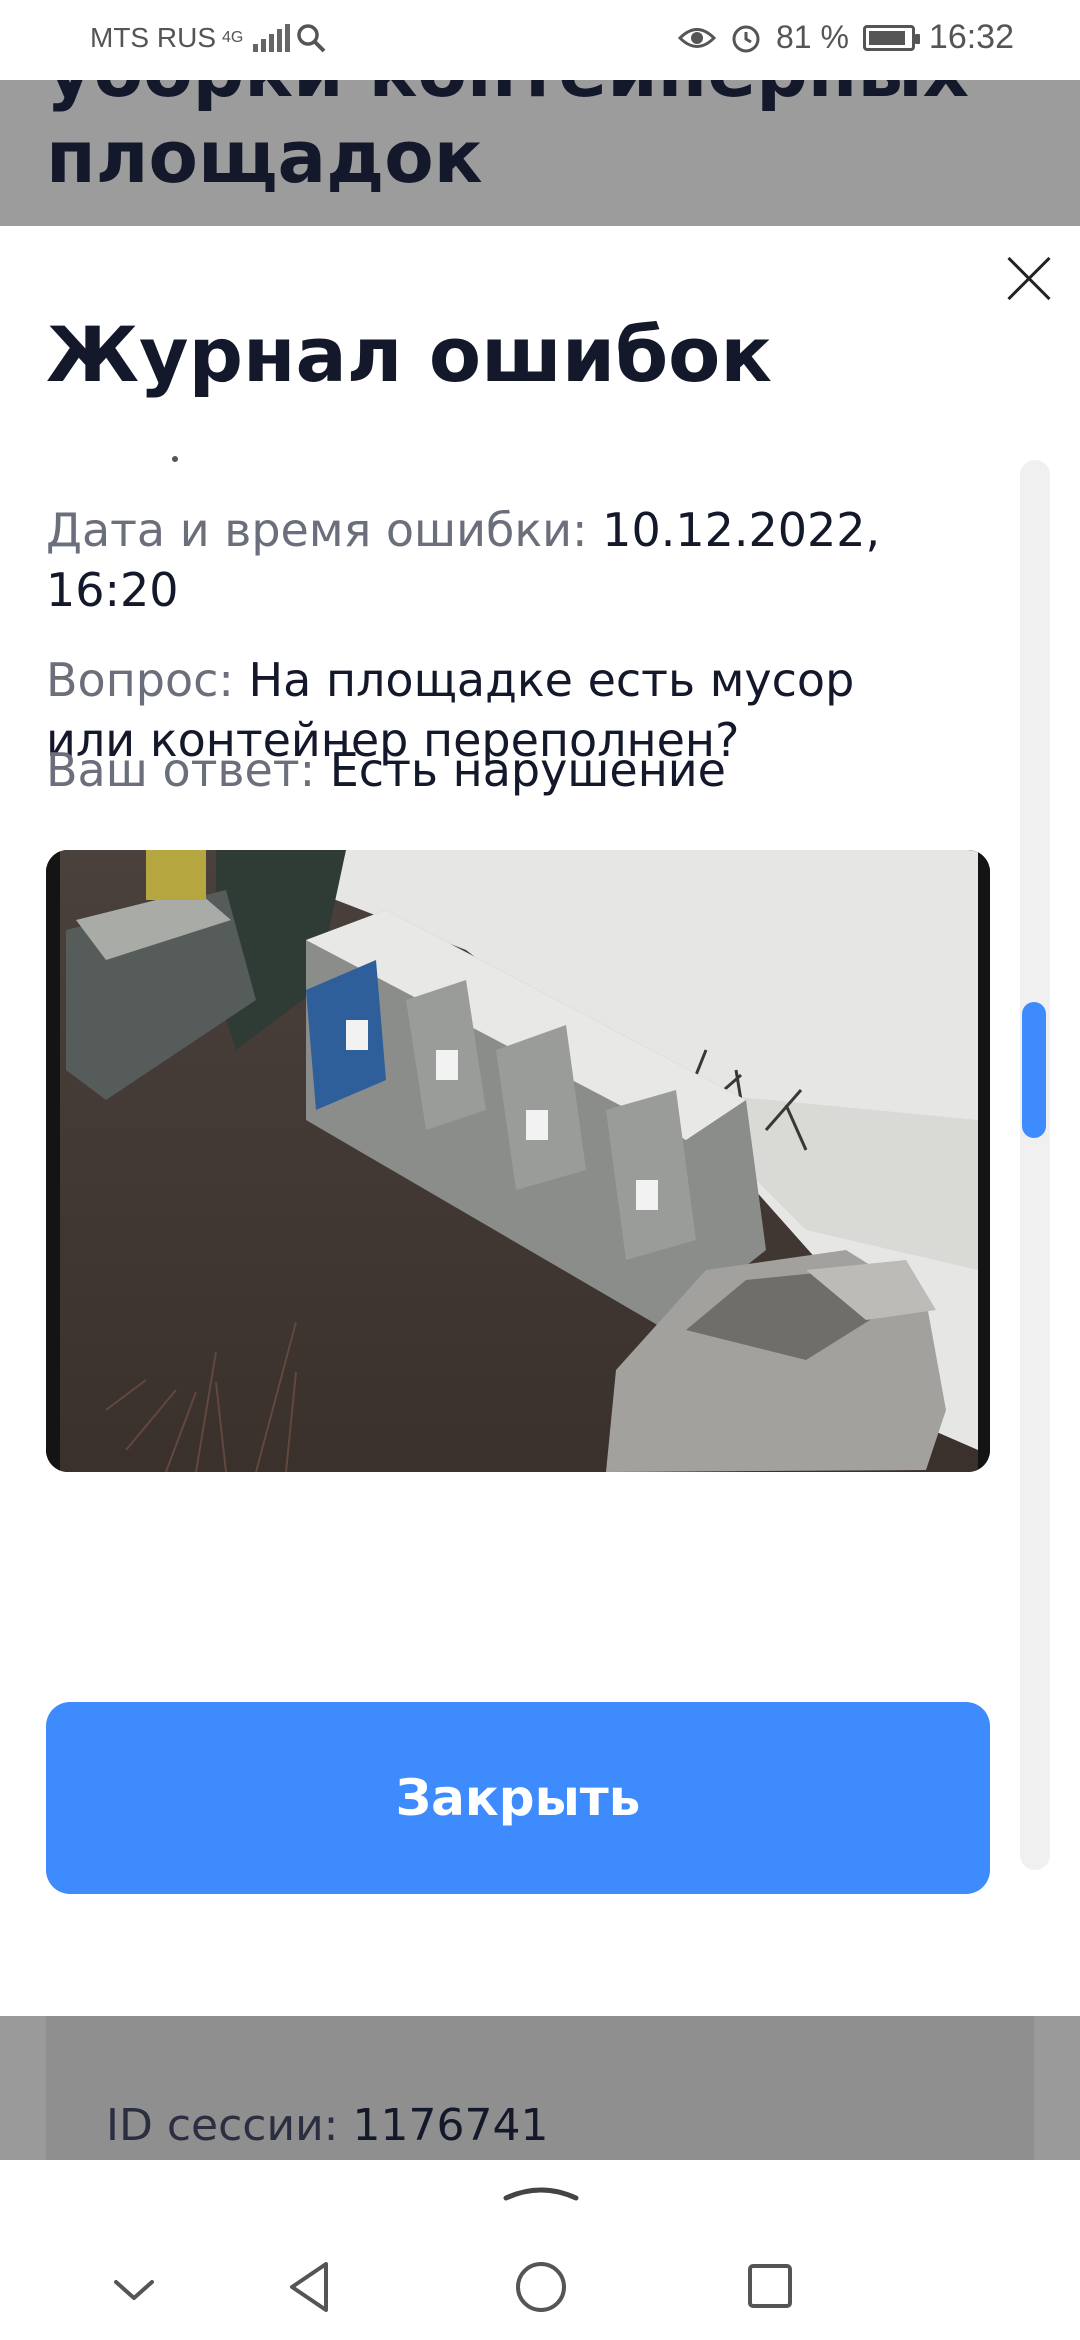  I want to click on network-type: 4G, so click(233, 37).